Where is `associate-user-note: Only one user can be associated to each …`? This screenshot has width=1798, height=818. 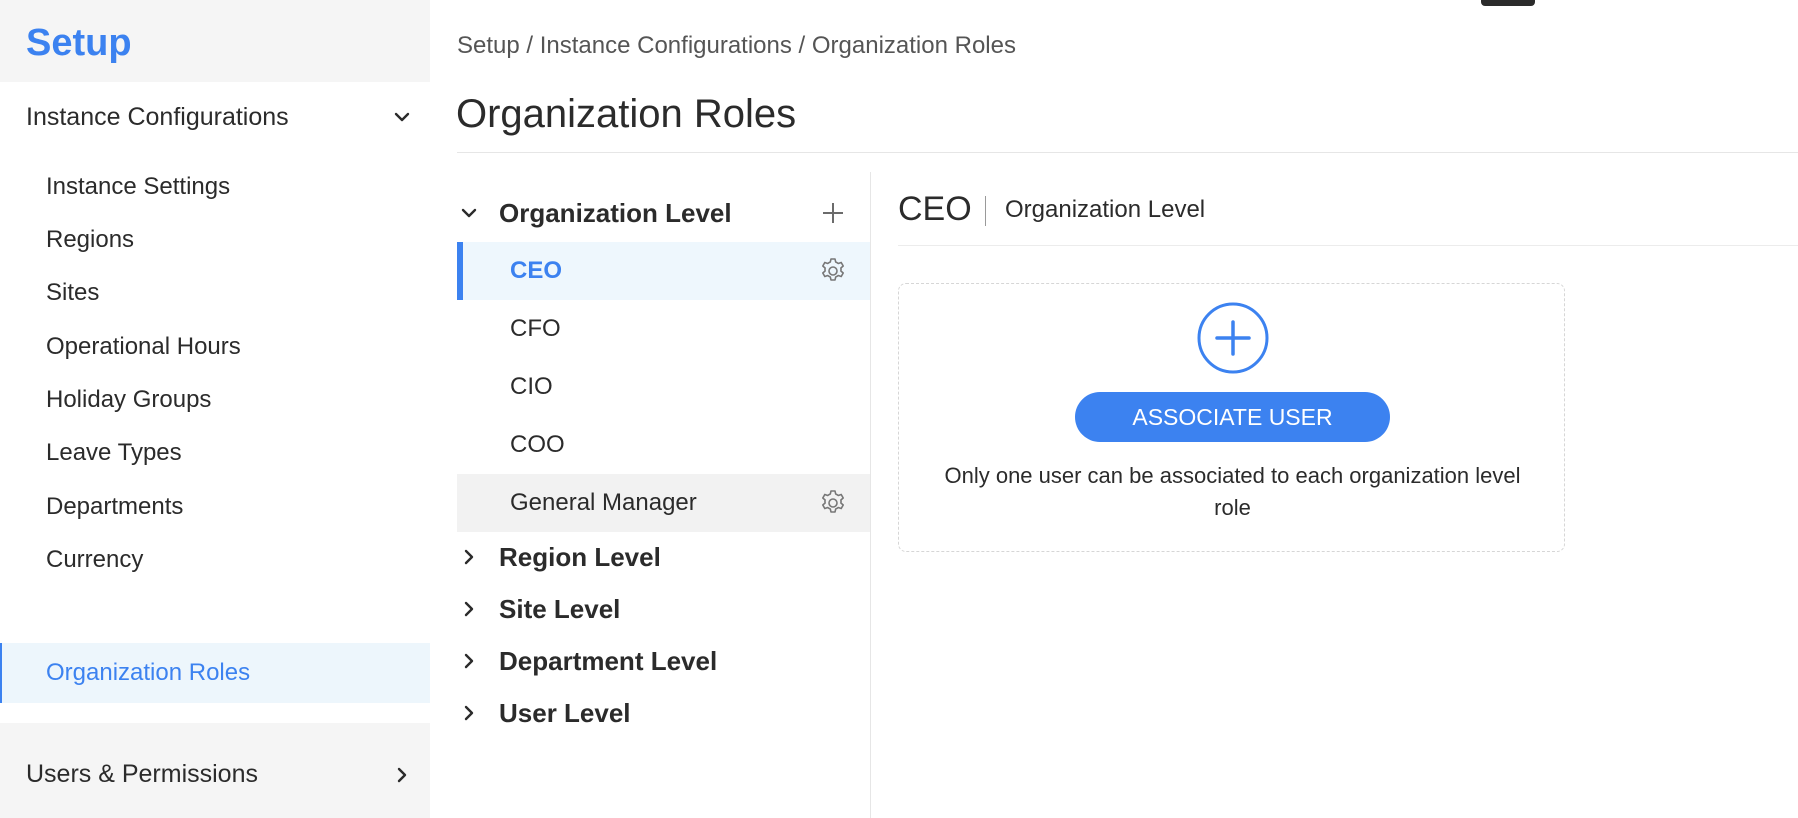 associate-user-note: Only one user can be associated to each … is located at coordinates (1232, 491).